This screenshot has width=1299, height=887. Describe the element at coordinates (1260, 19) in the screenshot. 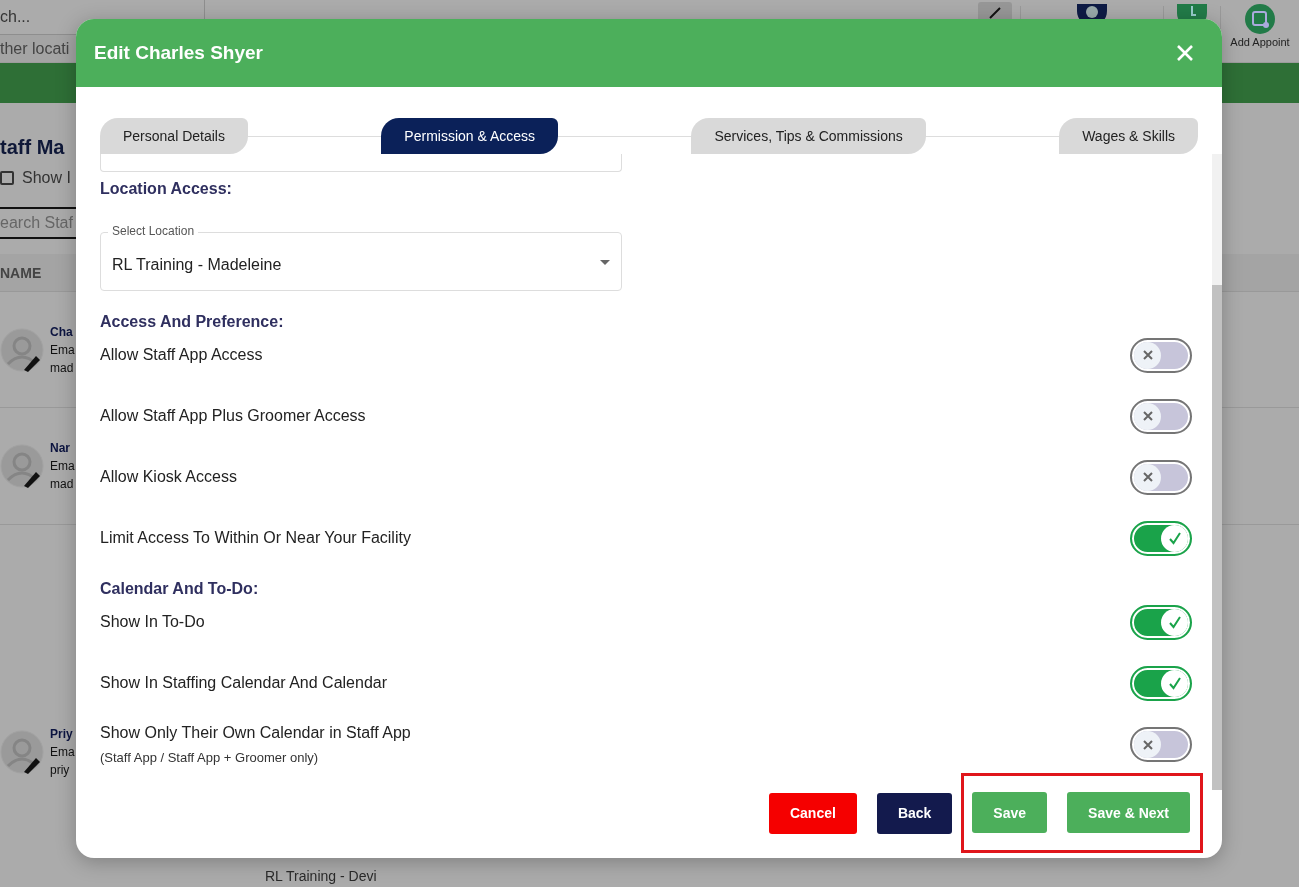

I see `calendar-add-icon` at that location.